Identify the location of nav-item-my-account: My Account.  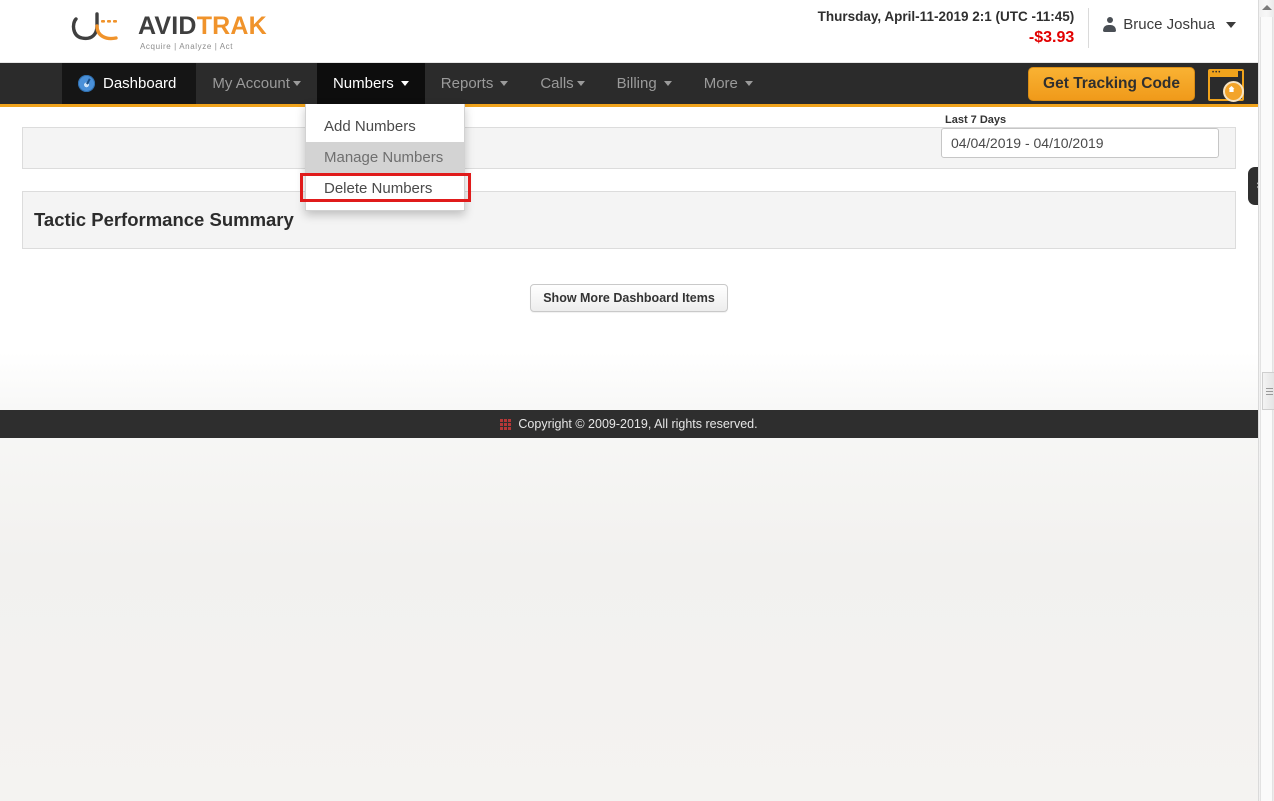
(256, 83).